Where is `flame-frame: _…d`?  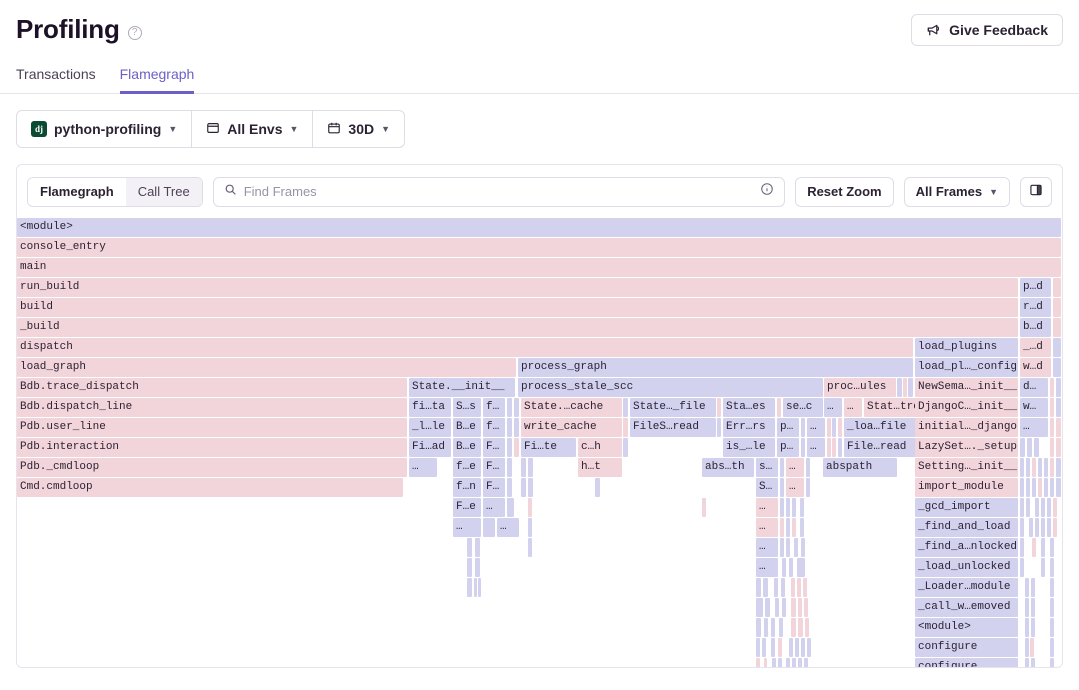
flame-frame: _…d is located at coordinates (1035, 347).